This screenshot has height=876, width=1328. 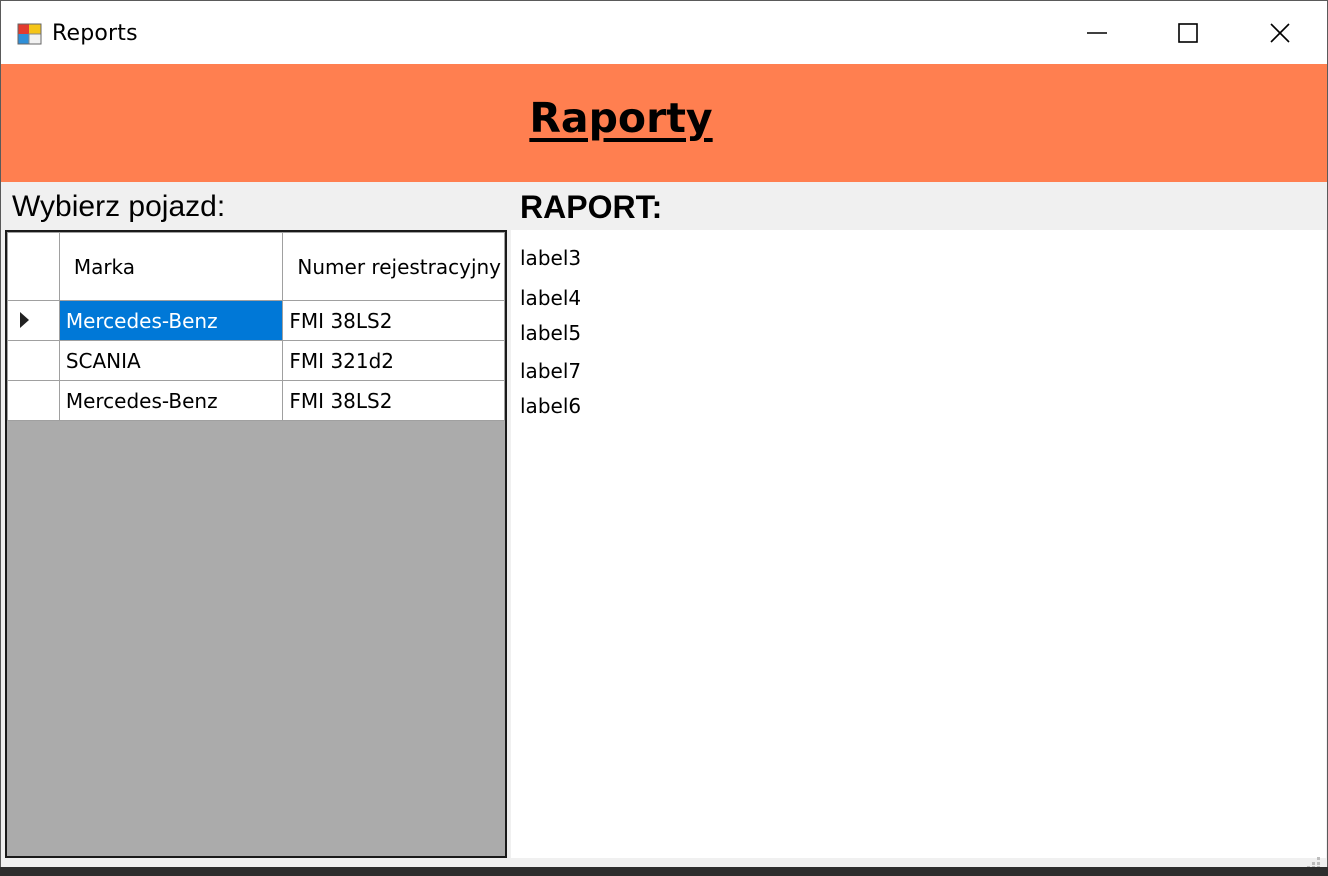 I want to click on report-line: label3, so click(x=551, y=258).